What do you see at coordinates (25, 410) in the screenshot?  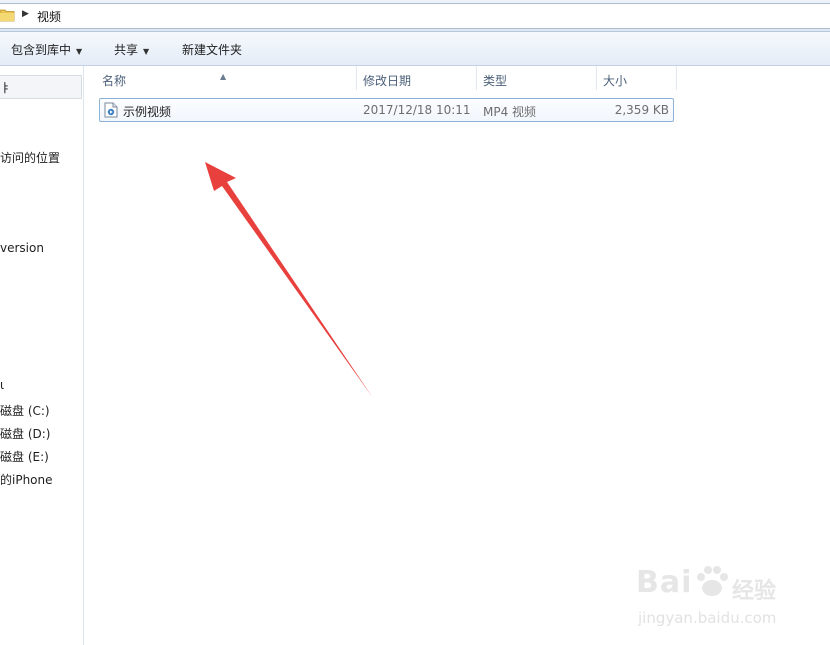 I see `nav-item-drive-c: 磁盘 (C:)` at bounding box center [25, 410].